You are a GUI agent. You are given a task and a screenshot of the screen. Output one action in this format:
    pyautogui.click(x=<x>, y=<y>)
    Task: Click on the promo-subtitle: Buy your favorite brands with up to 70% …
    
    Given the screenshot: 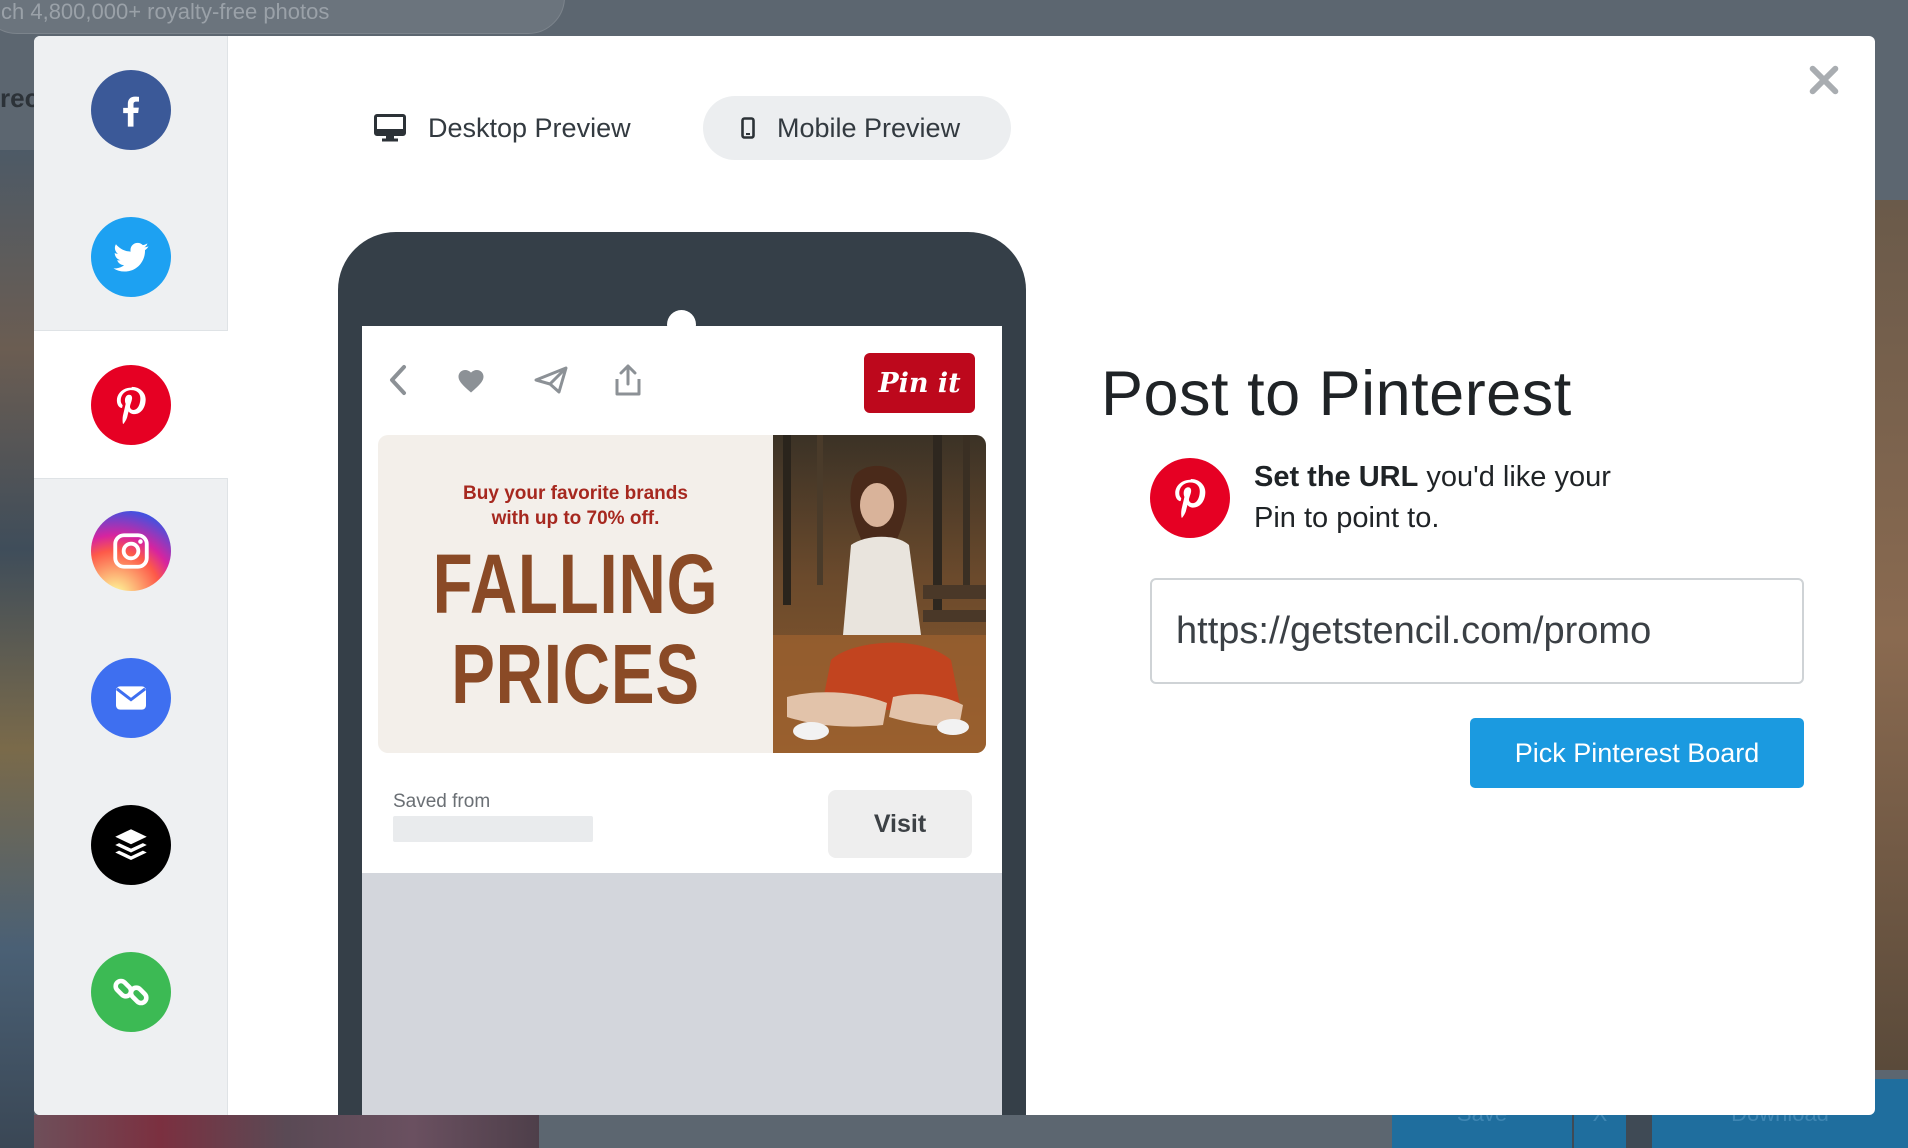 What is the action you would take?
    pyautogui.click(x=575, y=506)
    